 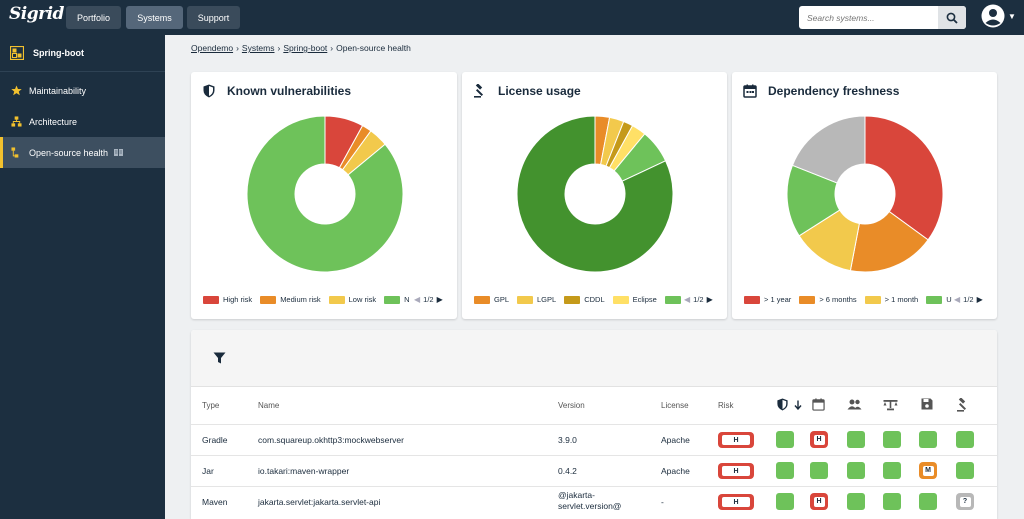 What do you see at coordinates (778, 299) in the screenshot?
I see `legend-label: > 1 year` at bounding box center [778, 299].